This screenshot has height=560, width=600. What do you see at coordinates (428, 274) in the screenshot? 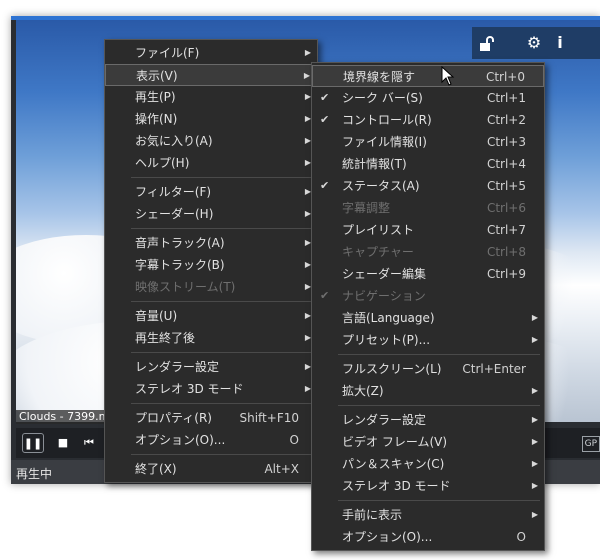
I see `menu-item: シェーダー編集 Ctrl+9` at bounding box center [428, 274].